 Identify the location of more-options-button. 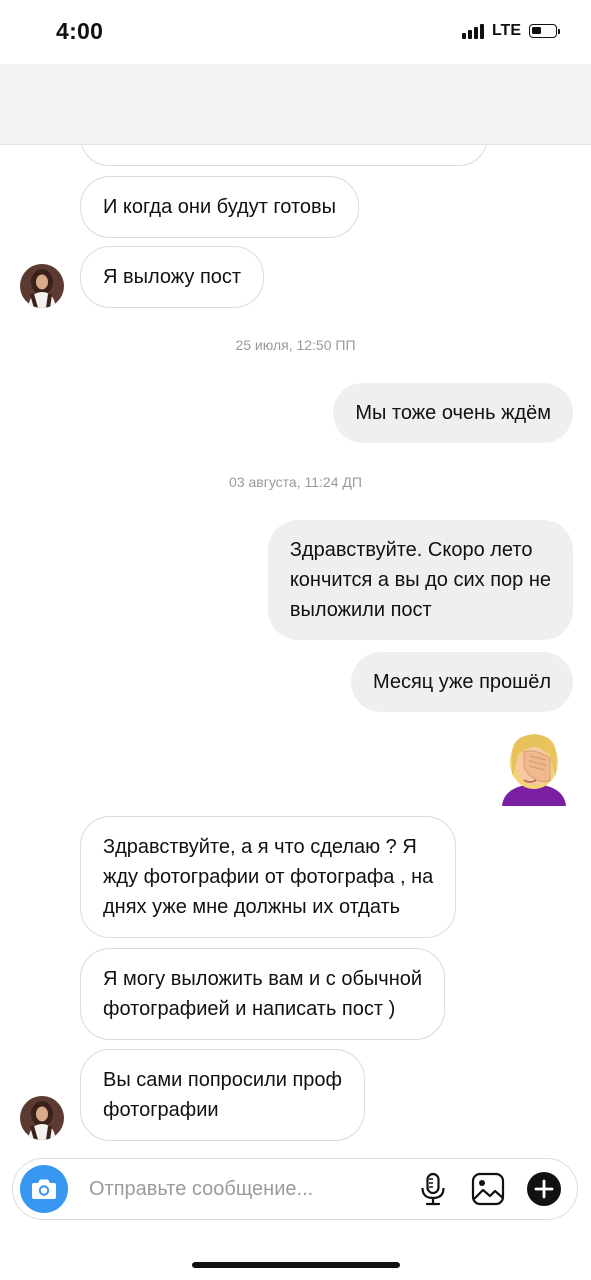
(544, 1189).